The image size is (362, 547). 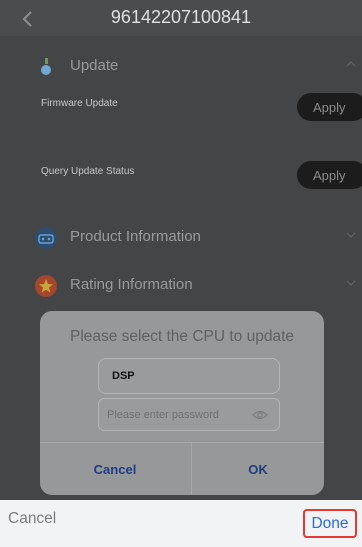 What do you see at coordinates (135, 236) in the screenshot?
I see `section-product-information-label: Product Information` at bounding box center [135, 236].